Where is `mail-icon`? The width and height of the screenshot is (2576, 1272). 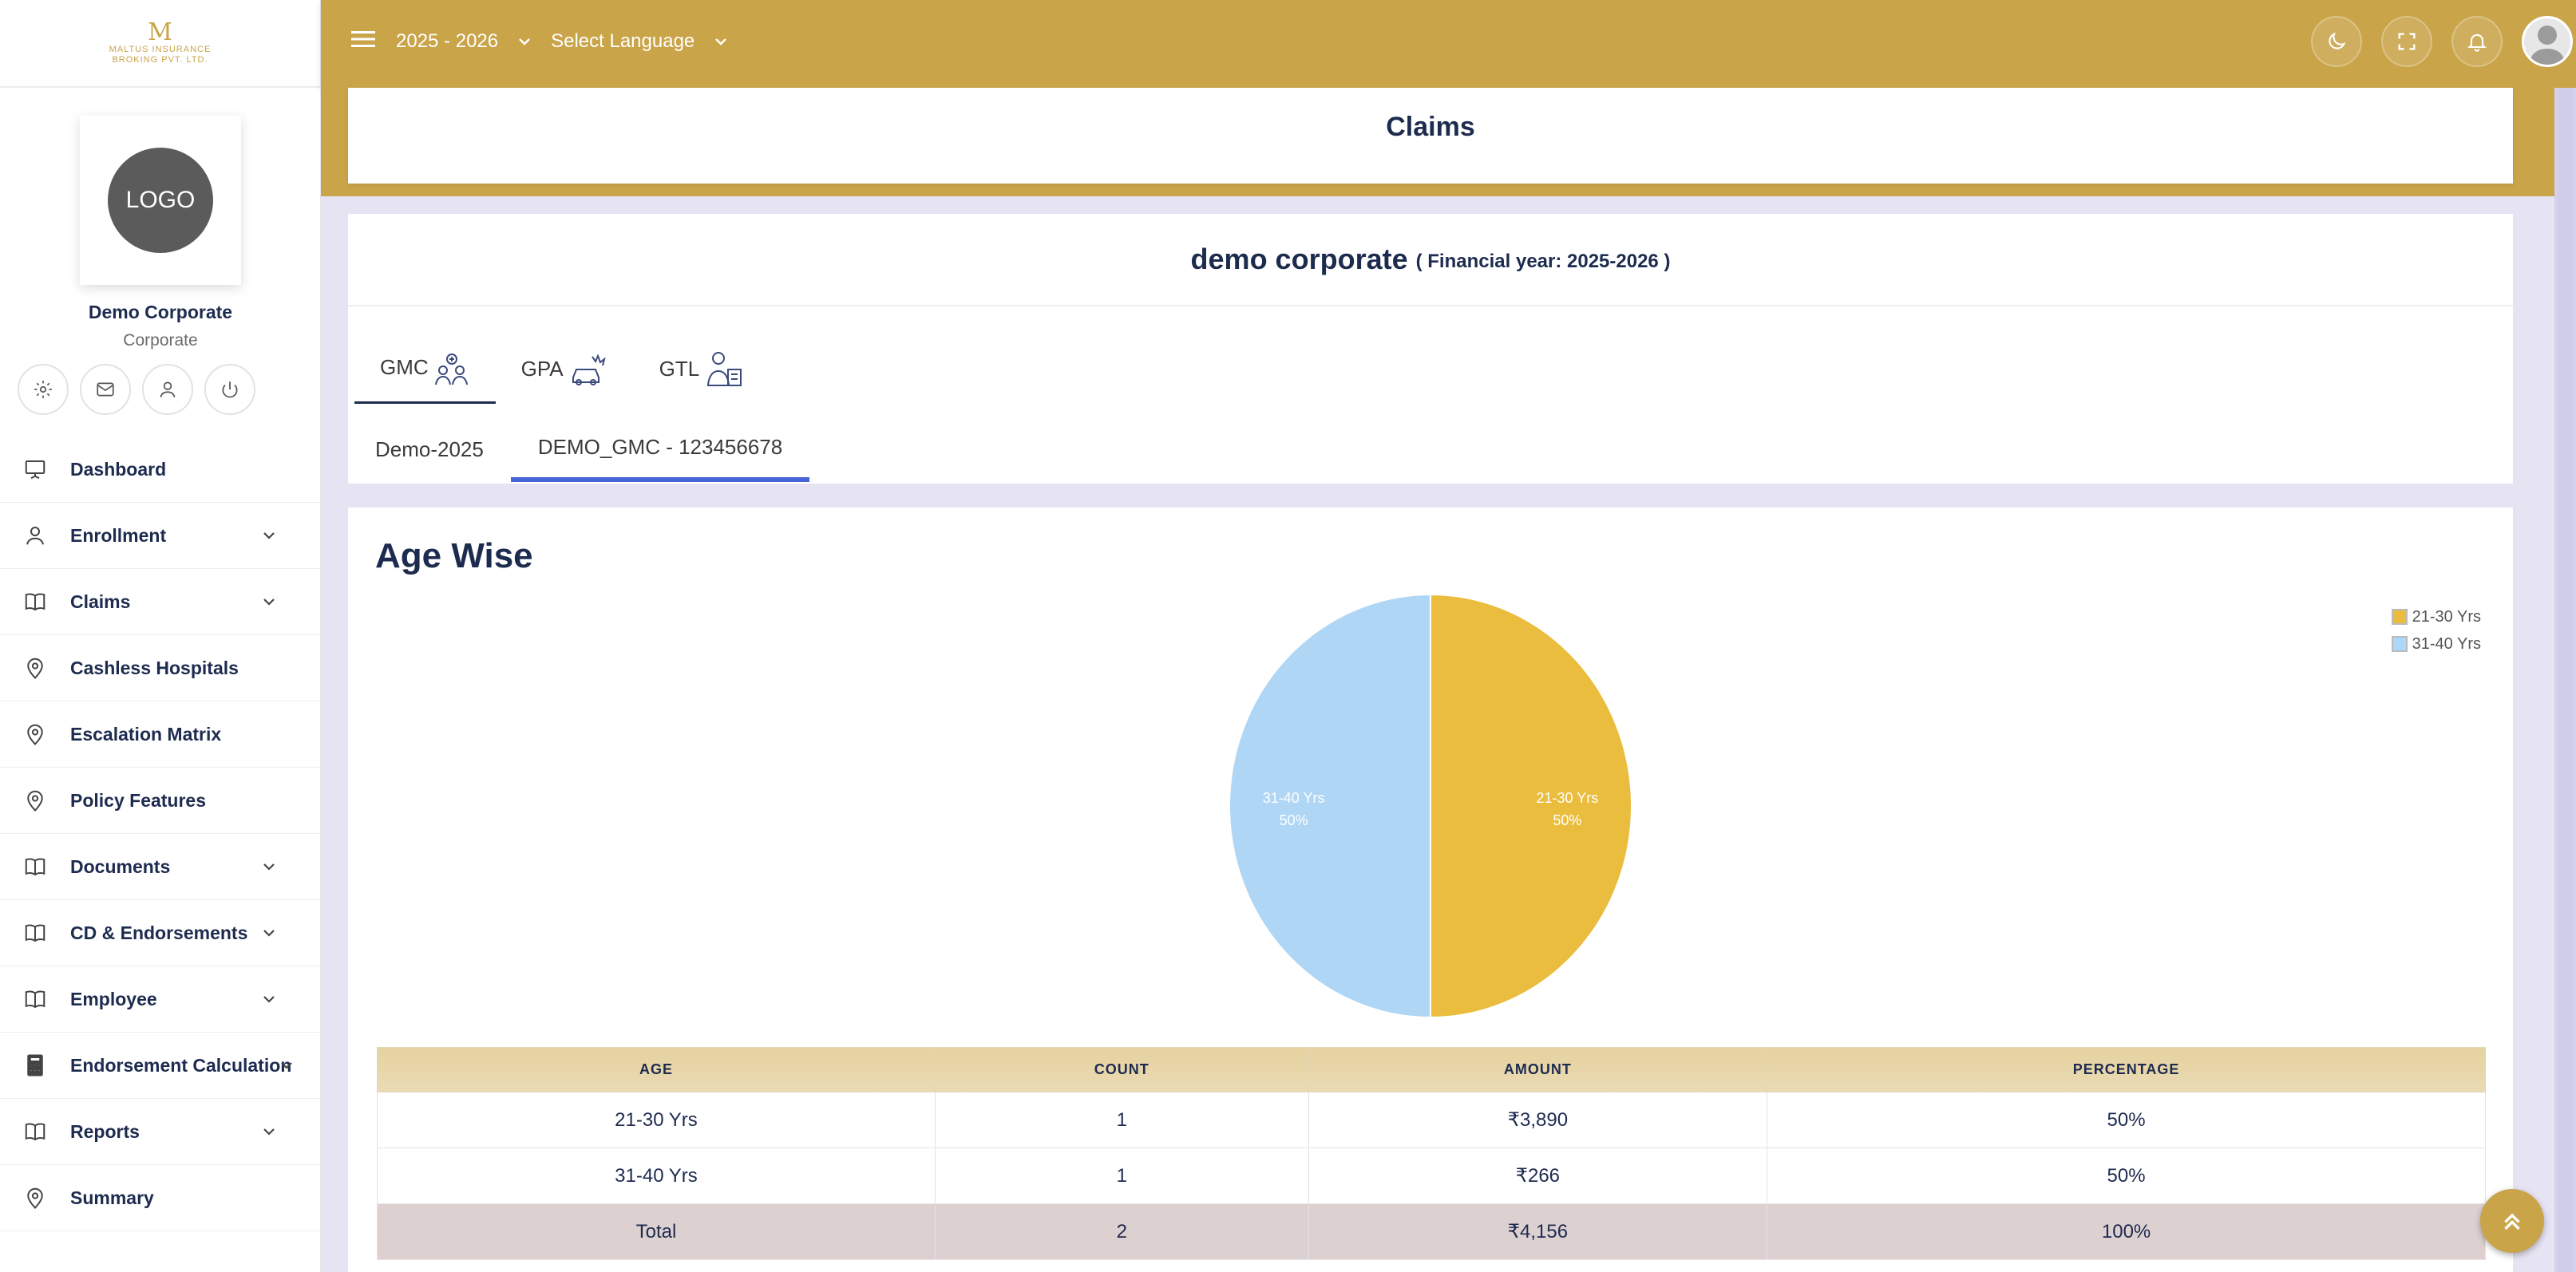
mail-icon is located at coordinates (106, 389).